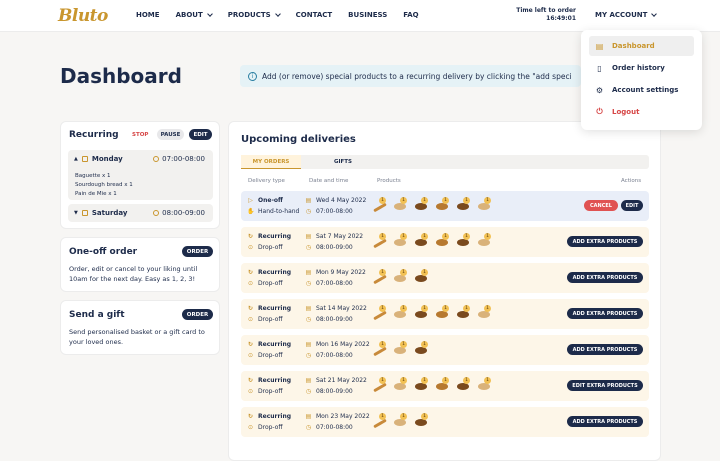  I want to click on stop-button: STOP, so click(140, 135).